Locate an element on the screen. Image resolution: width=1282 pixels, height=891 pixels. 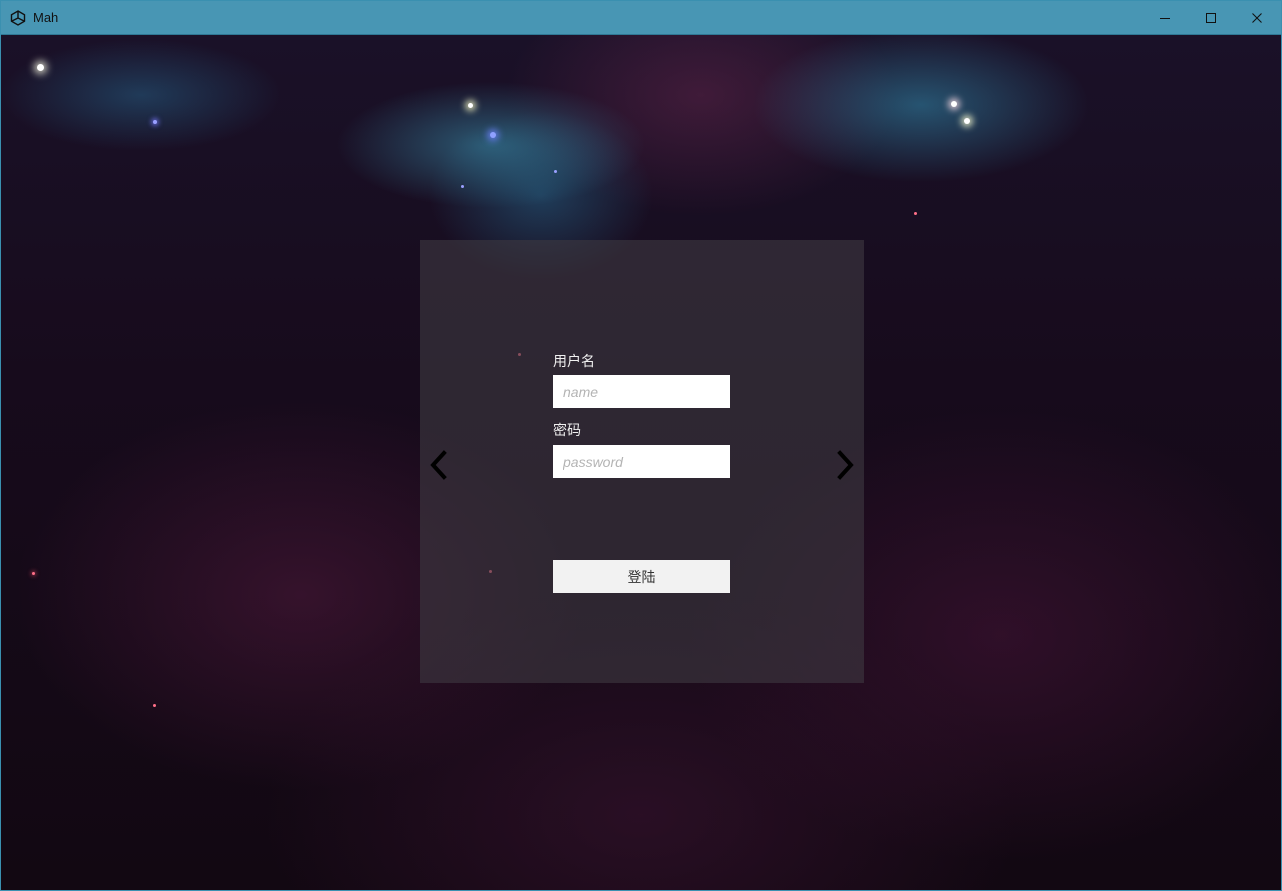
maximize-button is located at coordinates (1211, 17).